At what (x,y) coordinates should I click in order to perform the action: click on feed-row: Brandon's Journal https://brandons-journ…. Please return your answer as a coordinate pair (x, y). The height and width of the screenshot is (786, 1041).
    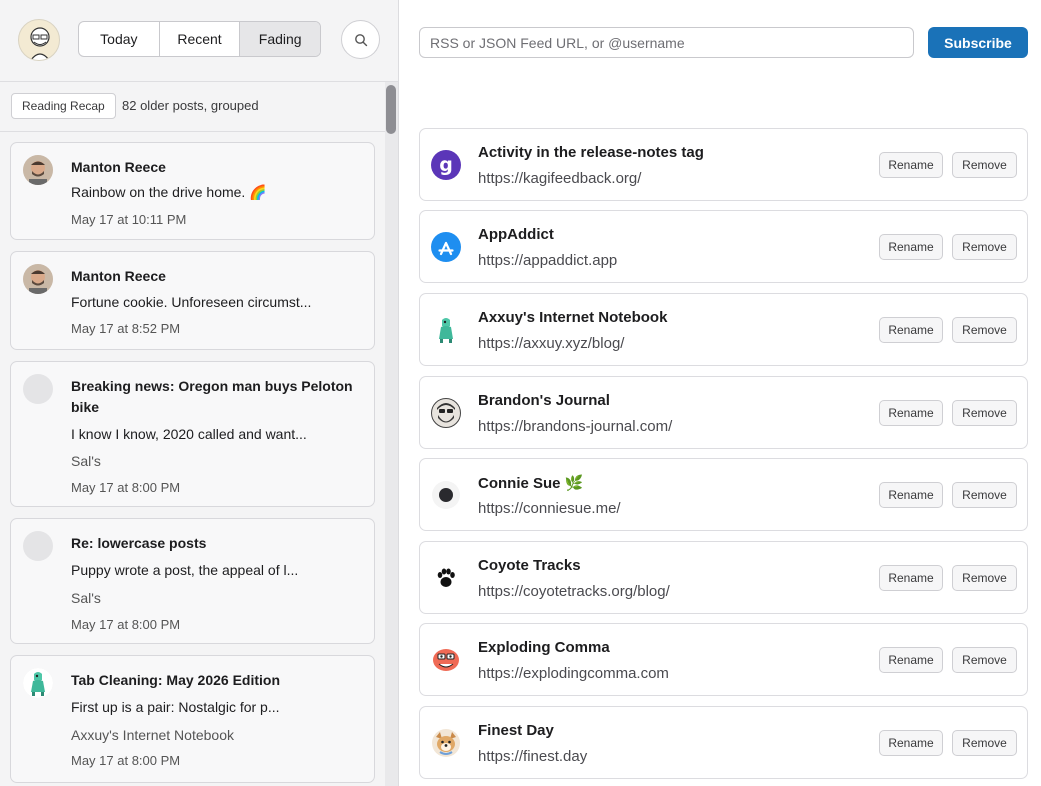
    Looking at the image, I should click on (723, 412).